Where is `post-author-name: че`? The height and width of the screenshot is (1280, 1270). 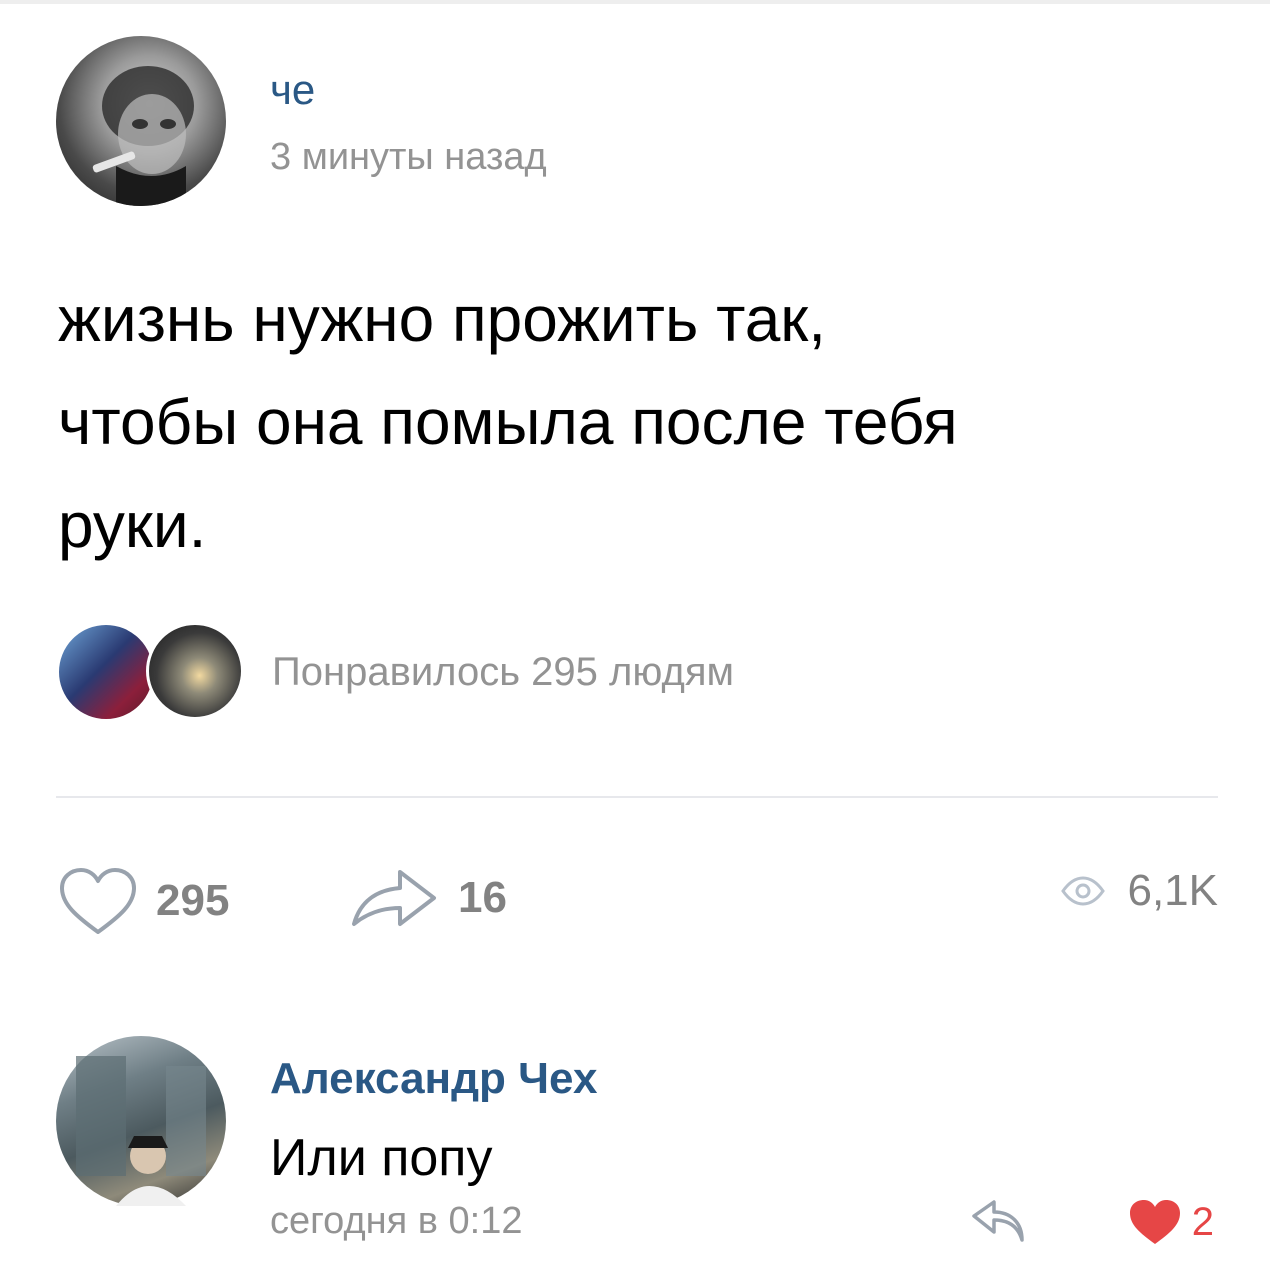 post-author-name: че is located at coordinates (292, 90).